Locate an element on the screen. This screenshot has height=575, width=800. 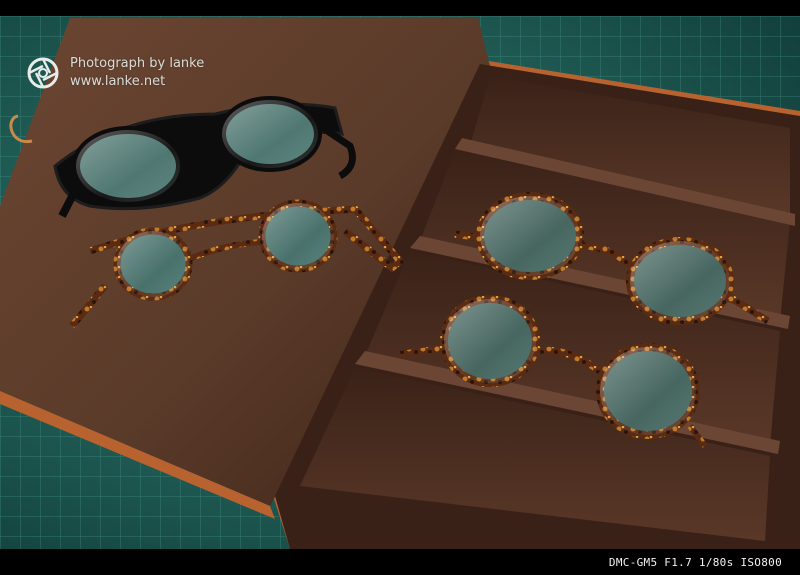
exif-caption: DMC-GM5 F1.7 1/80s ISO800 is located at coordinates (695, 562).